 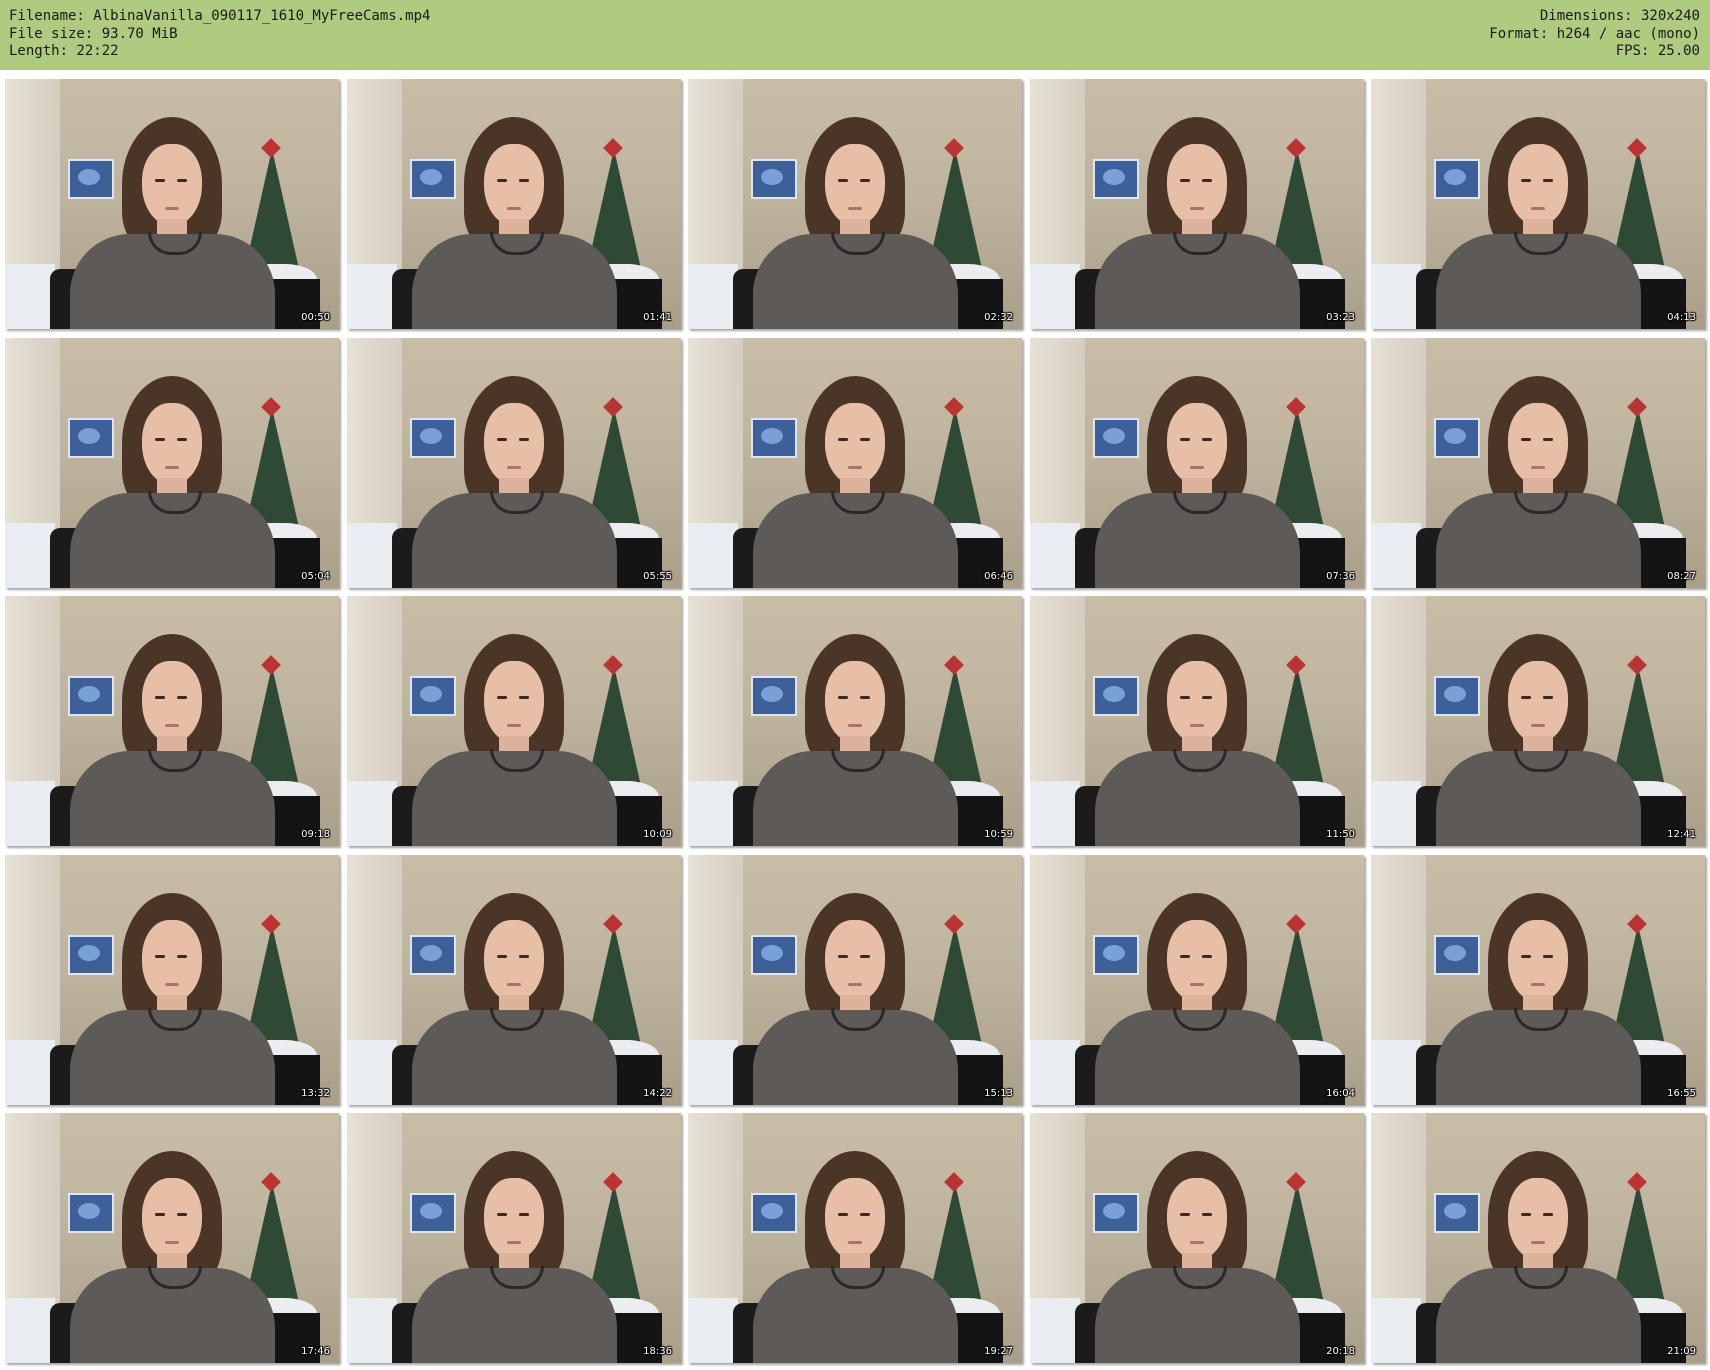 I want to click on video-thumbnail: 04:13, so click(x=1538, y=204).